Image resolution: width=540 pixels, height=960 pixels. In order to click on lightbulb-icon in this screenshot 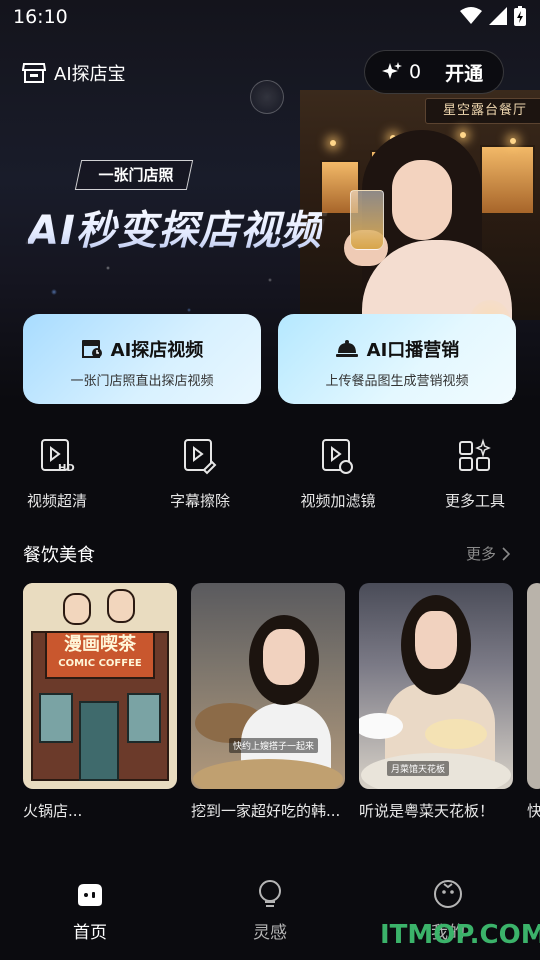, I will do `click(270, 893)`.